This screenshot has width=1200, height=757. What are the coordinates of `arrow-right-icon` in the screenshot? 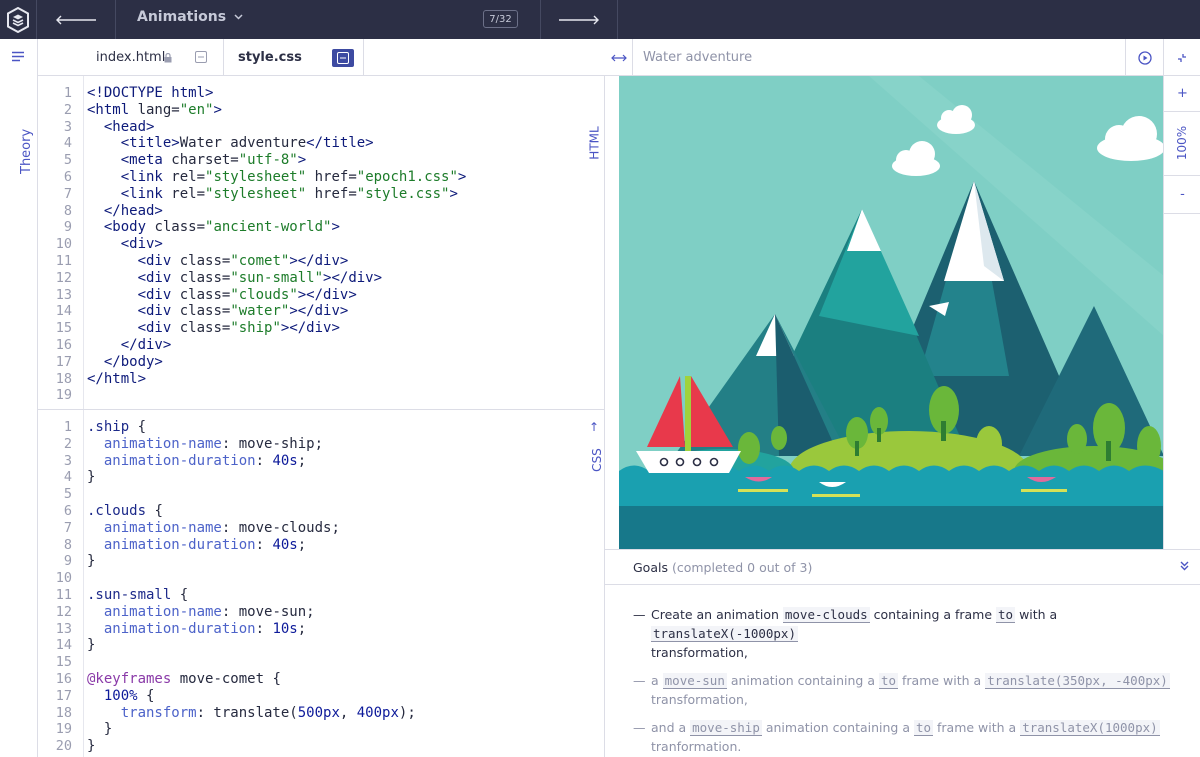 It's located at (579, 19).